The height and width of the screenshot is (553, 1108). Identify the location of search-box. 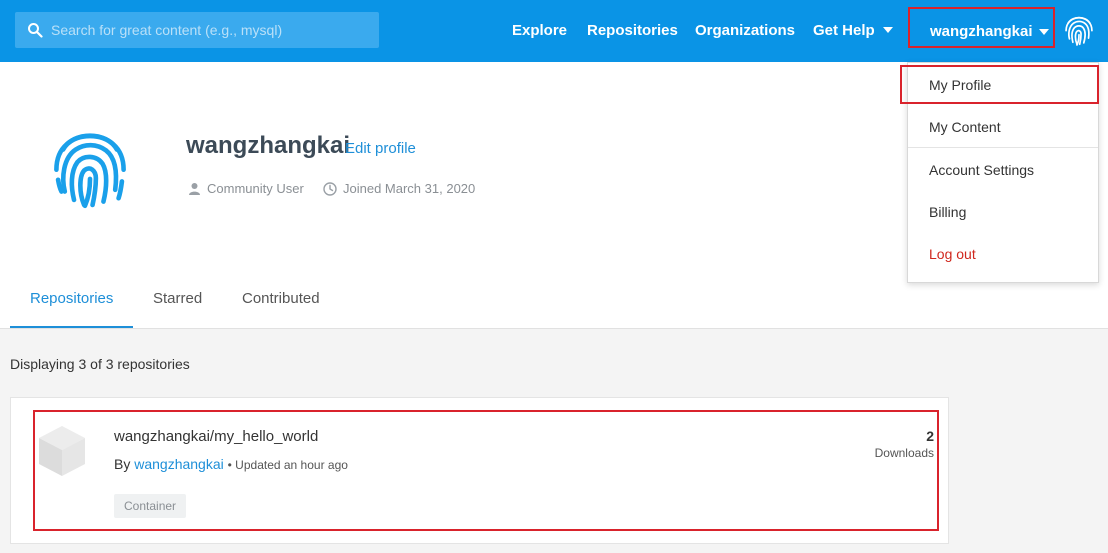
(197, 30).